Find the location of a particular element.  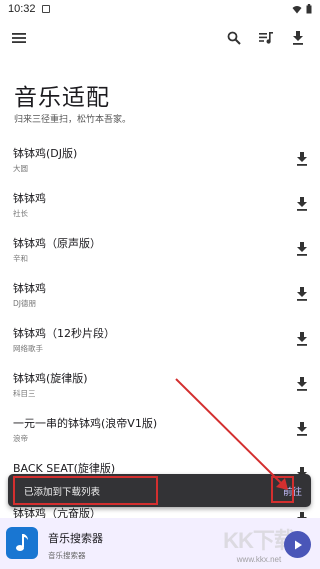

song-item: 钵钵鸡(DJ版) 大圆 is located at coordinates (160, 162).